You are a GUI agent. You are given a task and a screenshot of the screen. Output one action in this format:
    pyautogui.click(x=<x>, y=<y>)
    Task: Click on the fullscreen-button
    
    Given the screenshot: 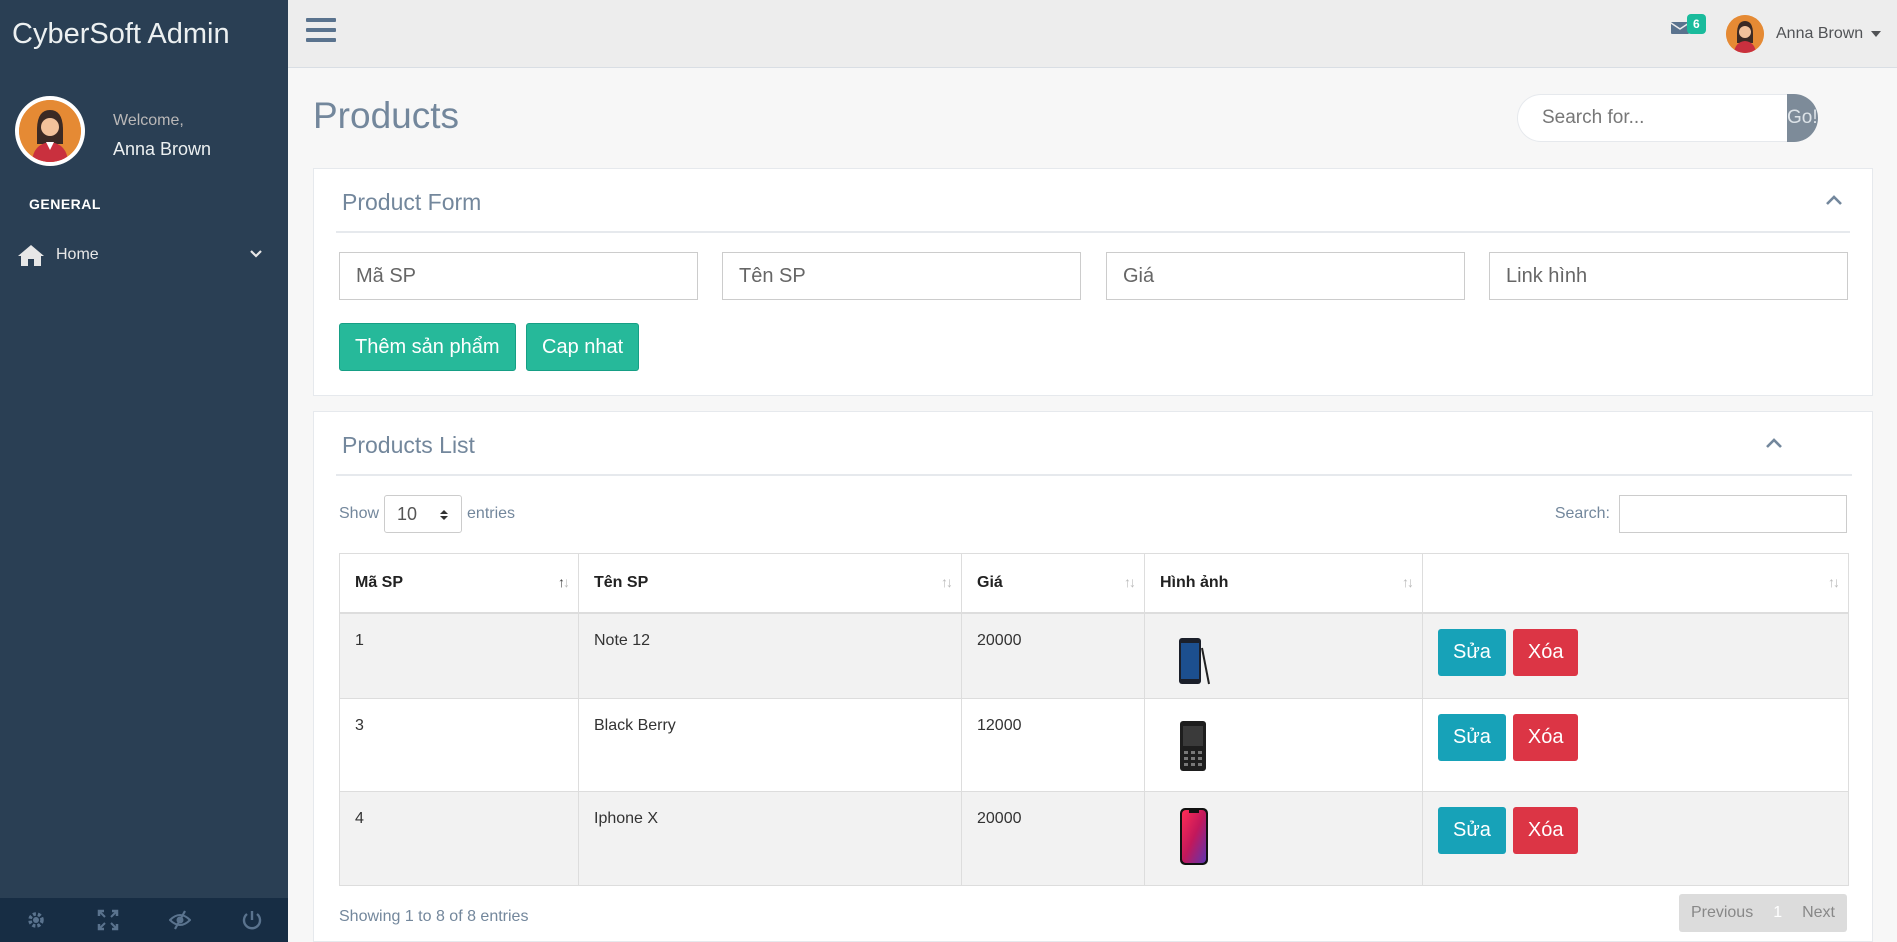 What is the action you would take?
    pyautogui.click(x=108, y=920)
    